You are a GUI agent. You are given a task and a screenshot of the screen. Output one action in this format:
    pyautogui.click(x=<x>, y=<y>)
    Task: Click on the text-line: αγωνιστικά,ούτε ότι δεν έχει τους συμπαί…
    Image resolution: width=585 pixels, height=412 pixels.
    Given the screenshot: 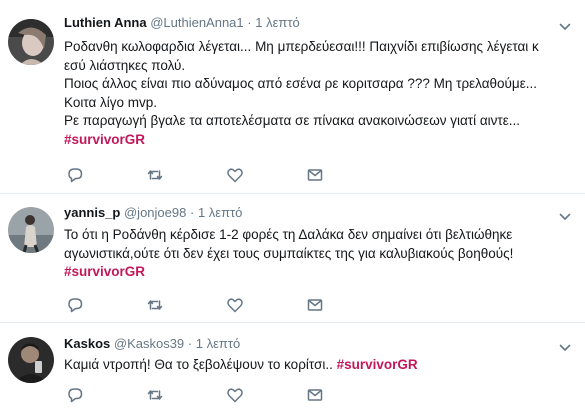 What is the action you would take?
    pyautogui.click(x=289, y=253)
    